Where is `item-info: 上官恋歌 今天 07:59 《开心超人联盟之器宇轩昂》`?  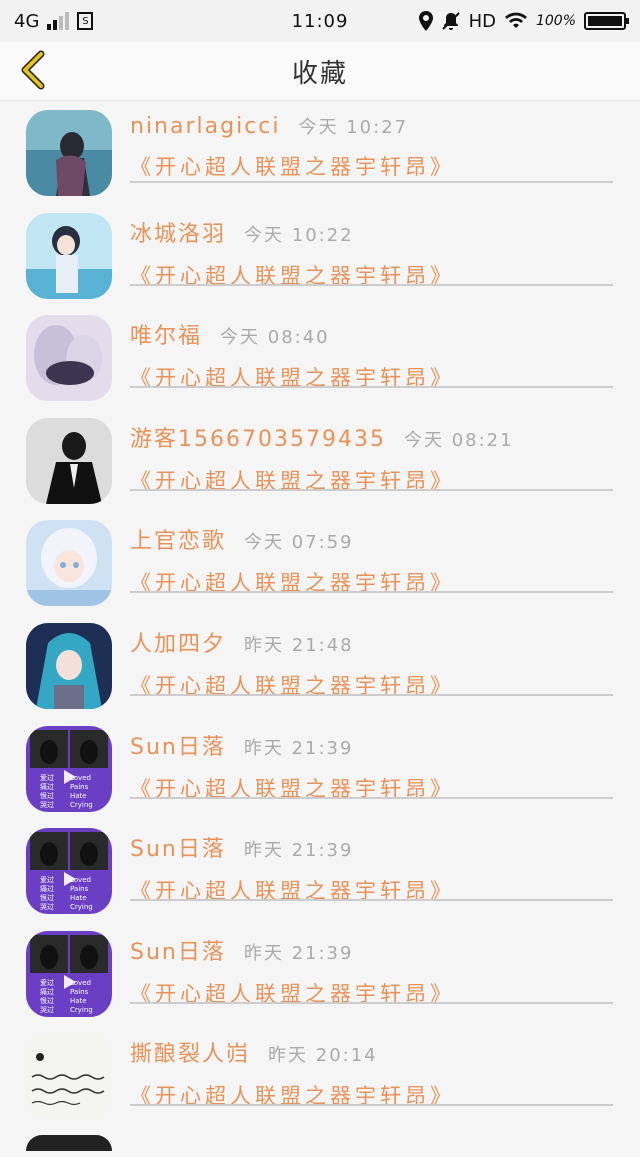
item-info: 上官恋歌 今天 07:59 《开心超人联盟之器宇轩昂》 is located at coordinates (385, 562).